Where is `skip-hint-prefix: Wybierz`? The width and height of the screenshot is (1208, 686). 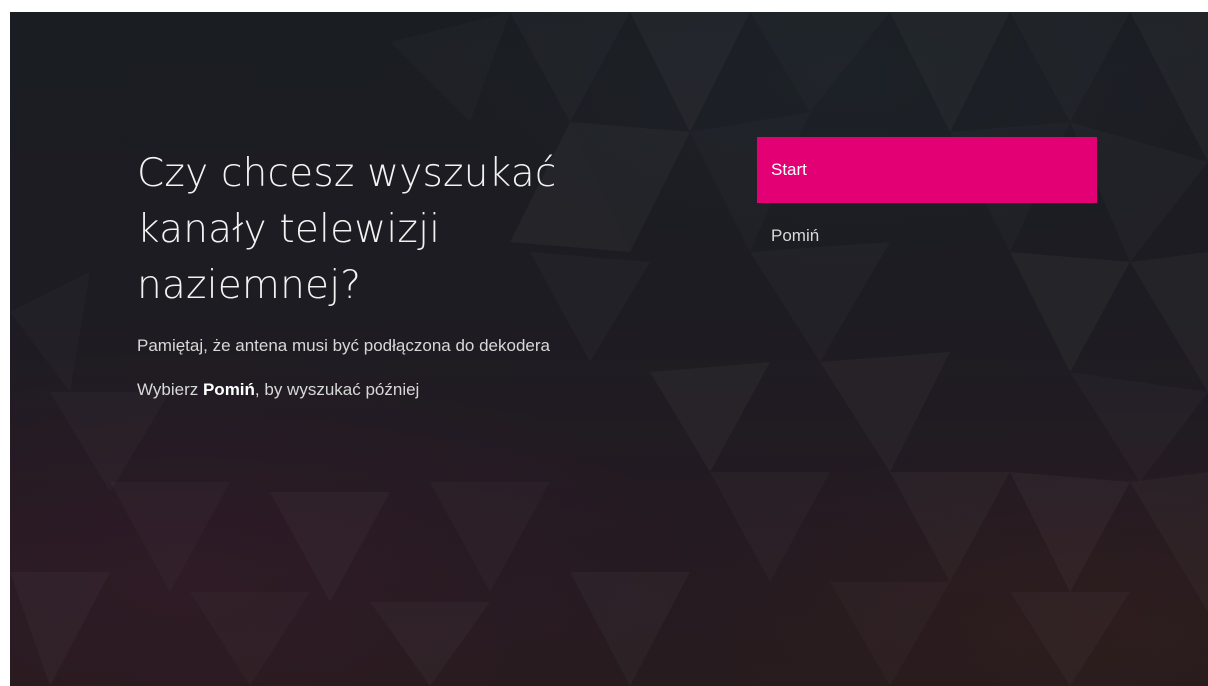 skip-hint-prefix: Wybierz is located at coordinates (170, 389).